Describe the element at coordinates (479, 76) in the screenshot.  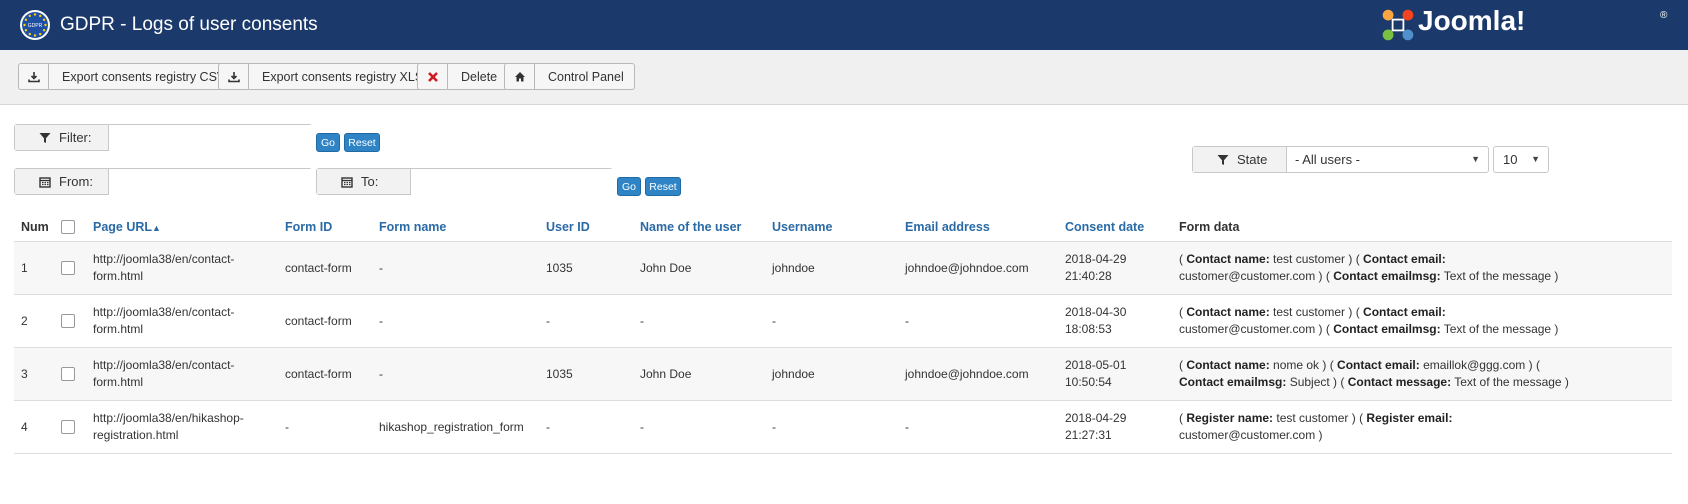
I see `delete-label: Delete` at that location.